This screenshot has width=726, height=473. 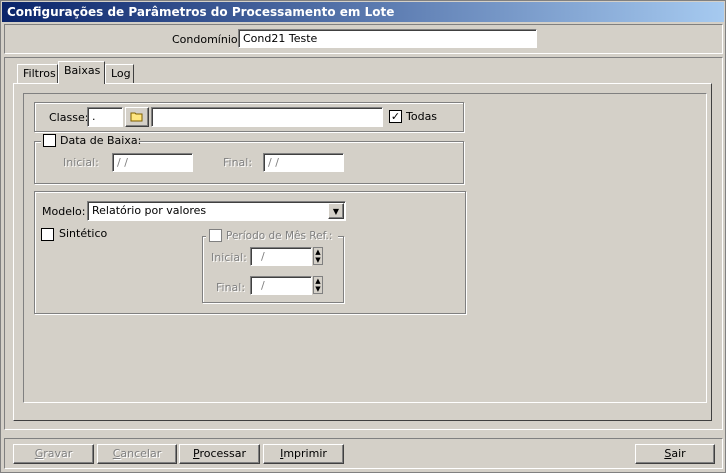 I want to click on modelo-label: Modelo:, so click(x=64, y=211).